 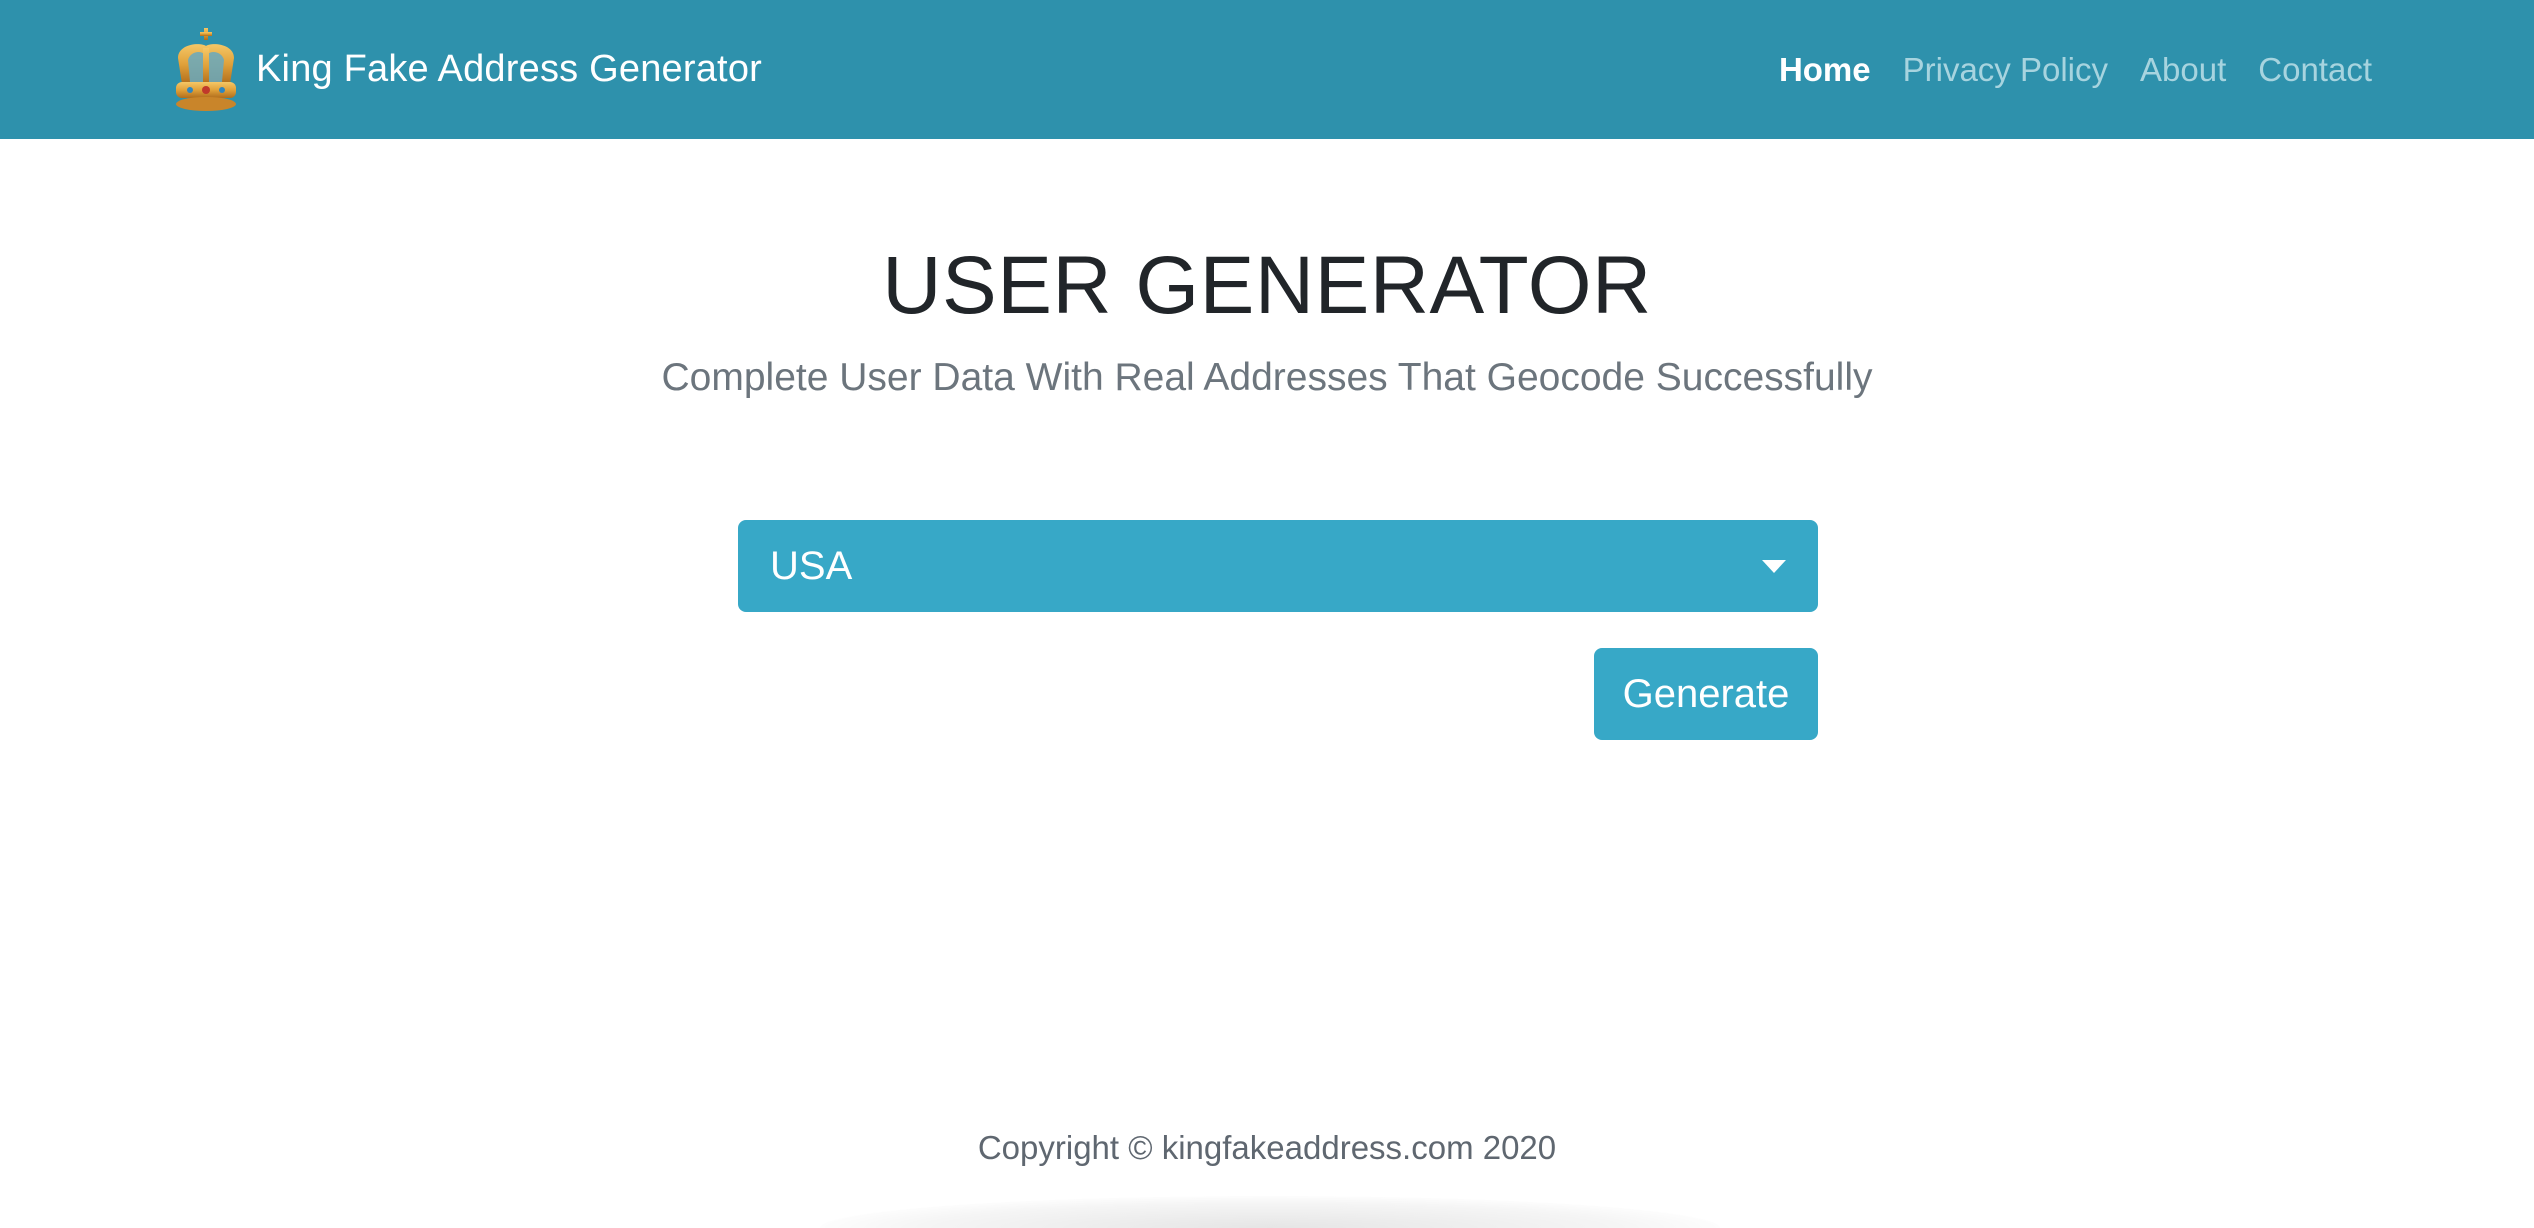 I want to click on country-select-value: USA, so click(x=811, y=566).